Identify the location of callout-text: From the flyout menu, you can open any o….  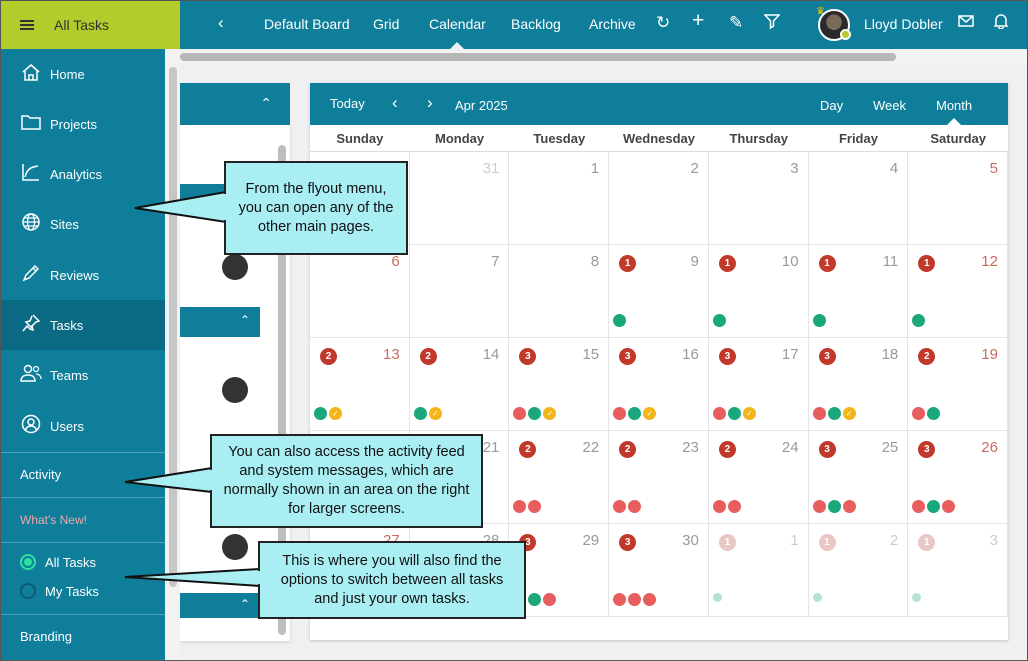
(316, 207).